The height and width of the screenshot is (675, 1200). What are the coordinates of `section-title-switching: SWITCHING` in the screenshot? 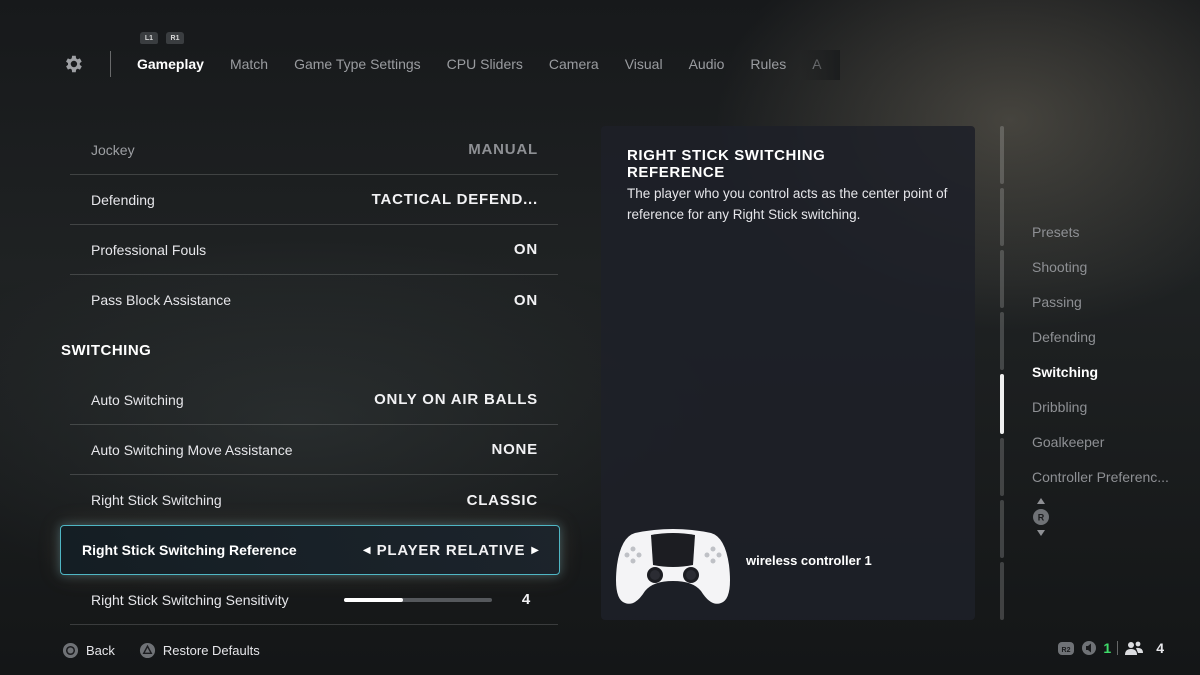 It's located at (106, 350).